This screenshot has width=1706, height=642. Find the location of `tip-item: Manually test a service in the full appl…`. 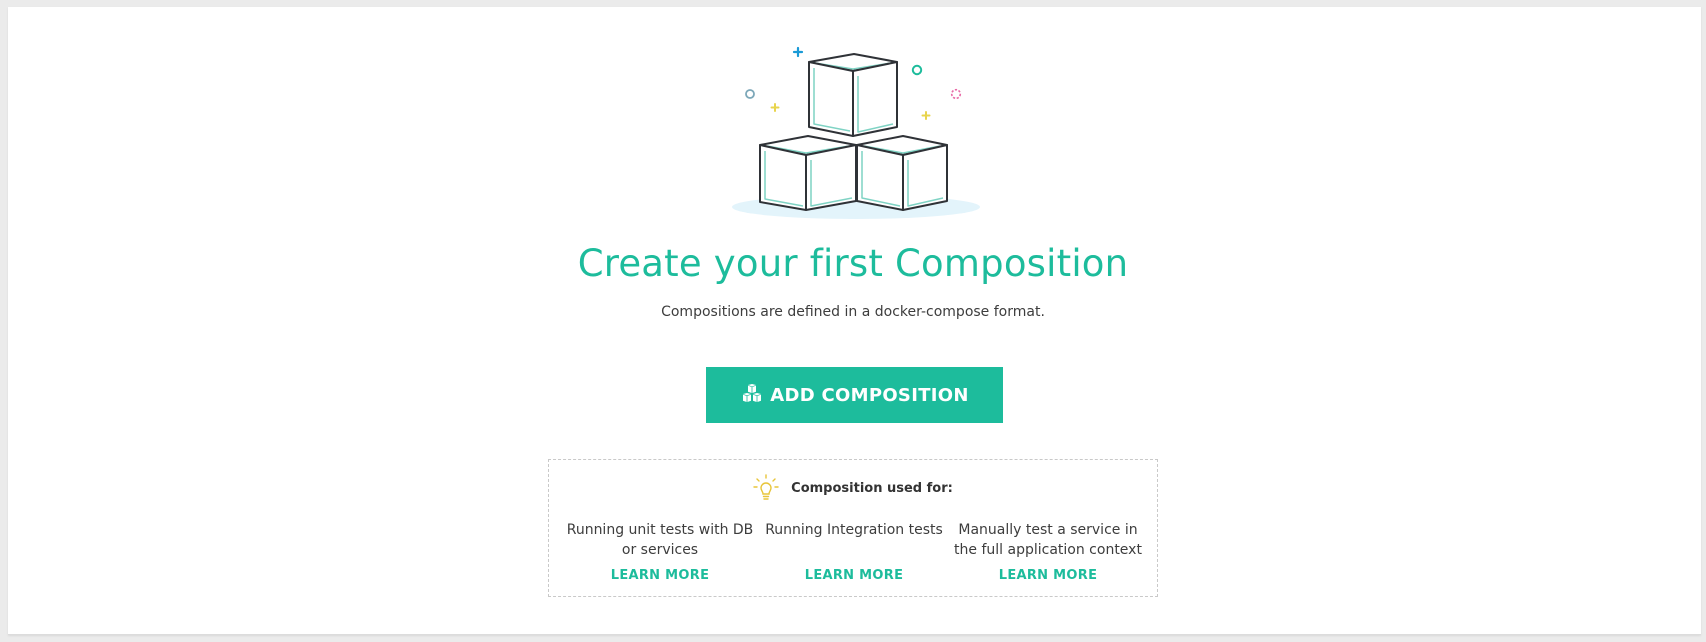

tip-item: Manually test a service in the full appl… is located at coordinates (1048, 552).